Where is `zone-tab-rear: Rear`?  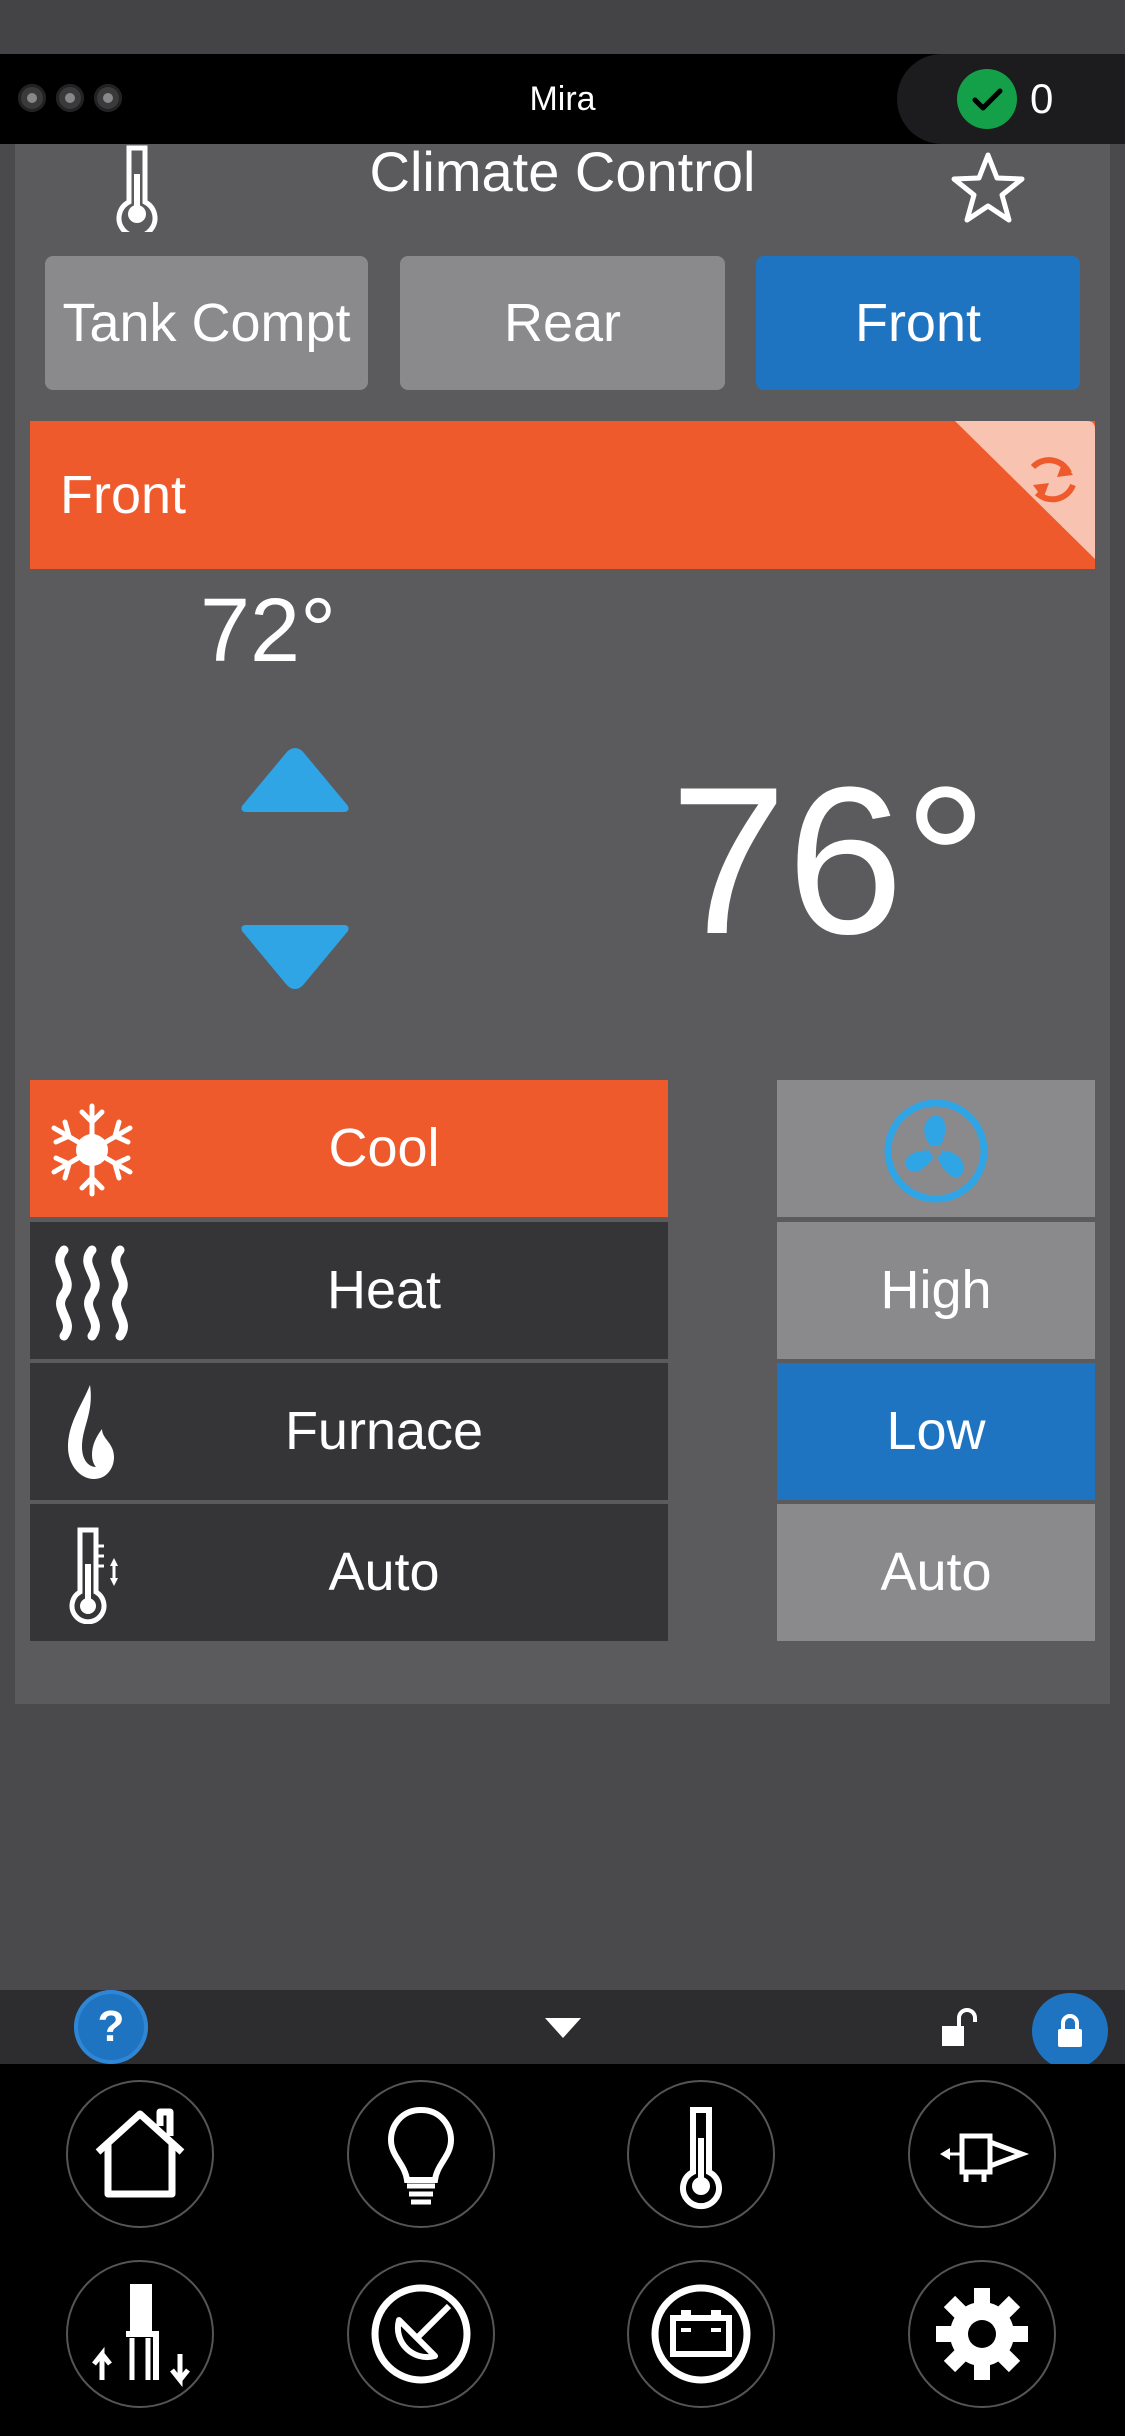 zone-tab-rear: Rear is located at coordinates (562, 323).